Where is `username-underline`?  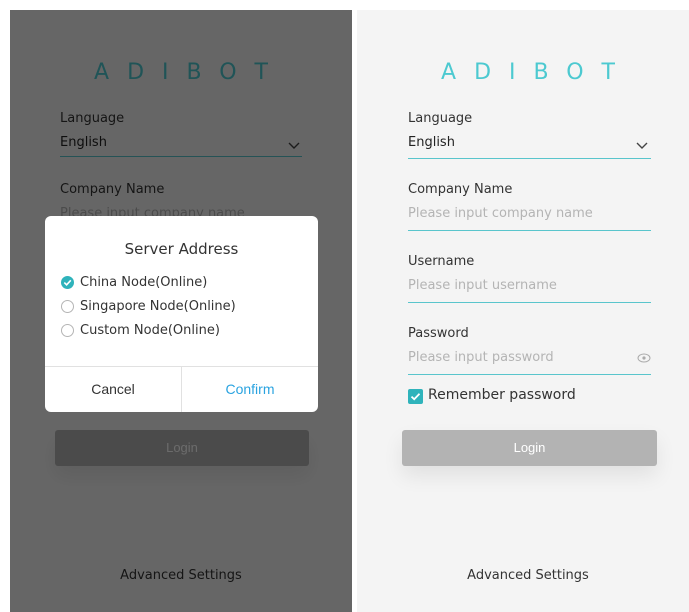
username-underline is located at coordinates (529, 302).